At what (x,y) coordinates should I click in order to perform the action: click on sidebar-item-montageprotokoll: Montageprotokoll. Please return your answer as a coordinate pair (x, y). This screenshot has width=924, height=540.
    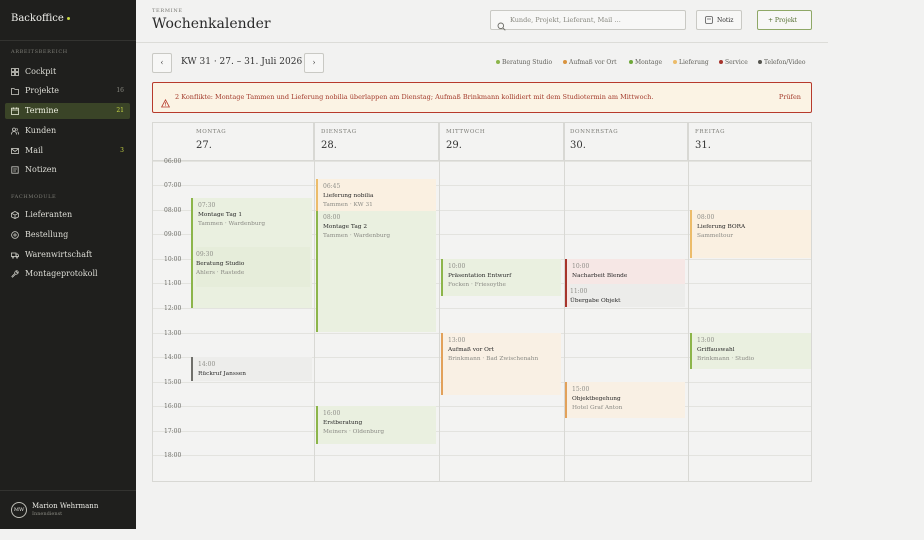
    Looking at the image, I should click on (67, 274).